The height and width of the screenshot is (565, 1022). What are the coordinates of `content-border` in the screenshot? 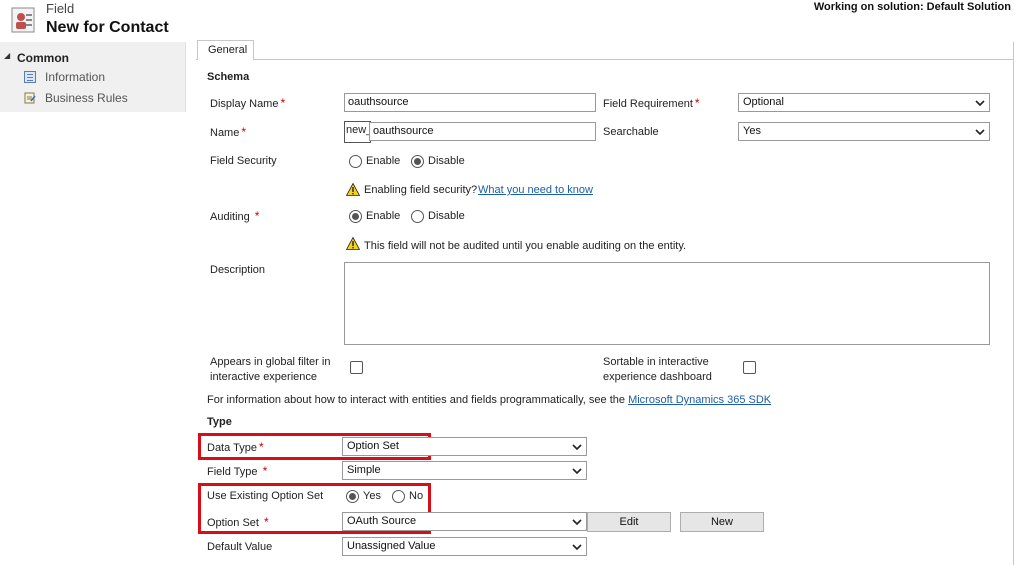 It's located at (1013, 303).